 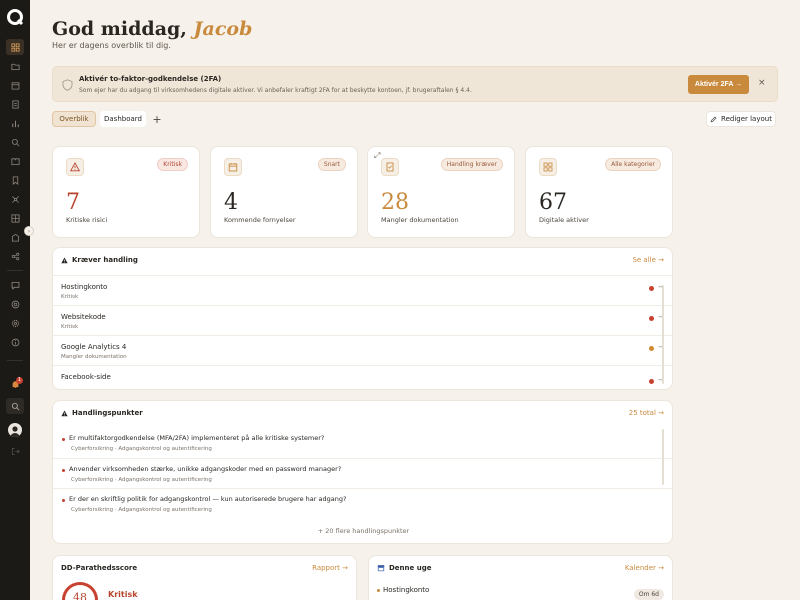 What do you see at coordinates (94, 347) in the screenshot?
I see `list-item-title: Google Analytics 4` at bounding box center [94, 347].